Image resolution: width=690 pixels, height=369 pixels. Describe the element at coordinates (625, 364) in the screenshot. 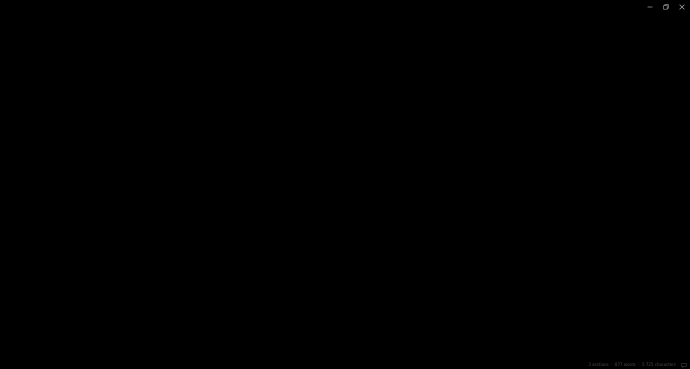

I see `word-count: 877 words` at that location.